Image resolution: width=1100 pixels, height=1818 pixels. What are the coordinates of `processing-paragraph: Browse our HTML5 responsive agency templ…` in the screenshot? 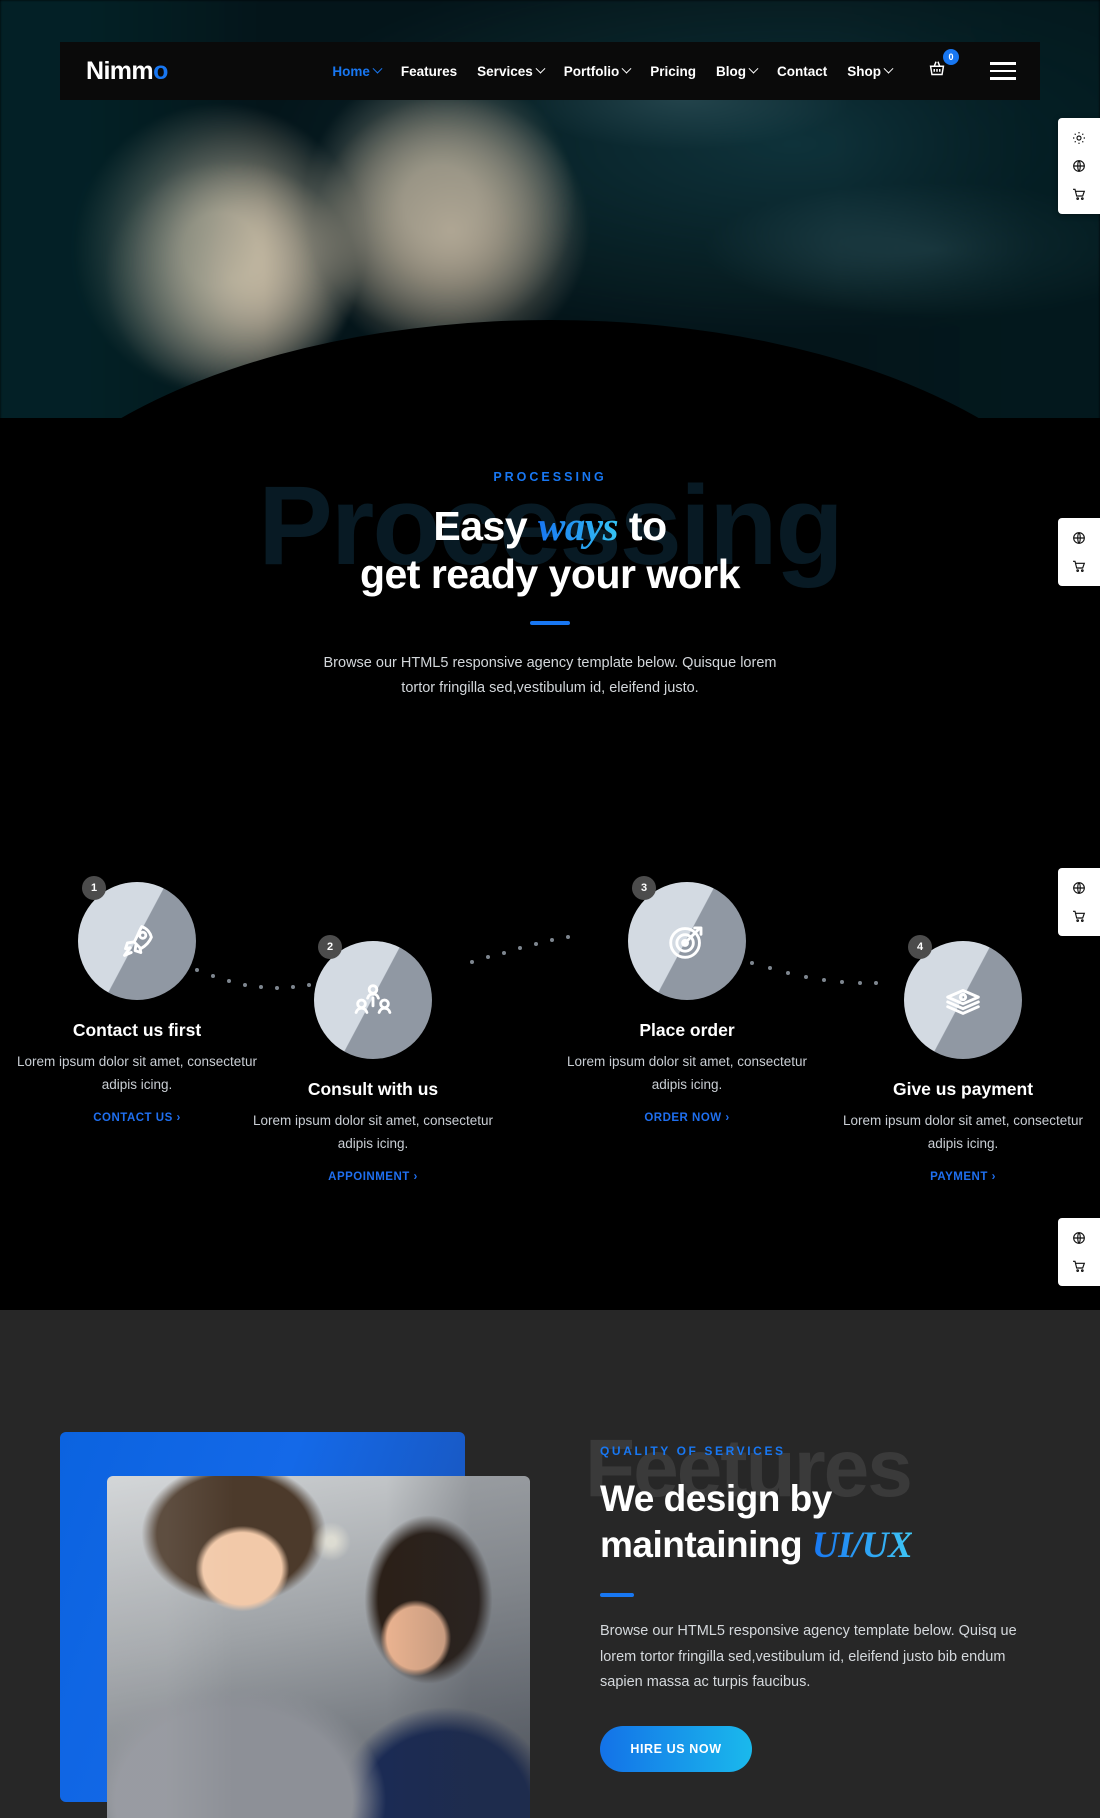 It's located at (550, 675).